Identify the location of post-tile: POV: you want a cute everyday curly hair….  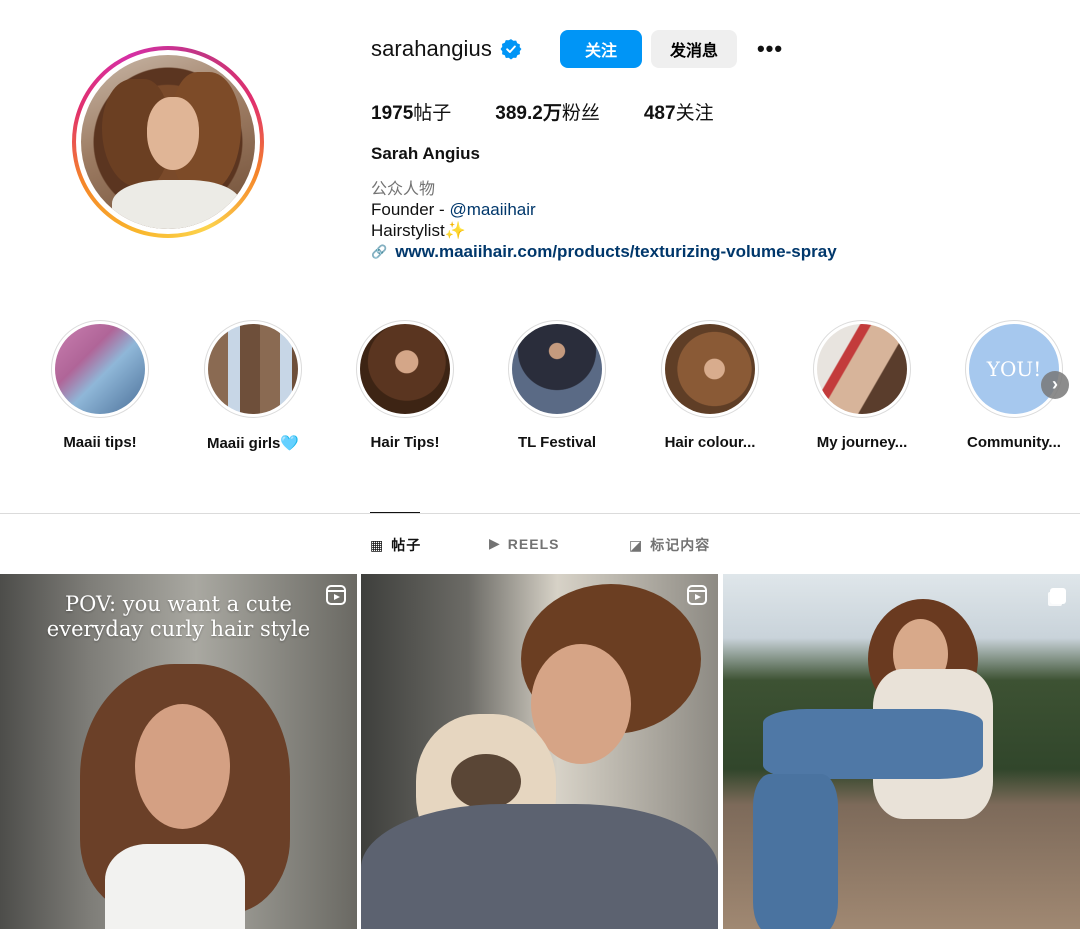
(178, 751).